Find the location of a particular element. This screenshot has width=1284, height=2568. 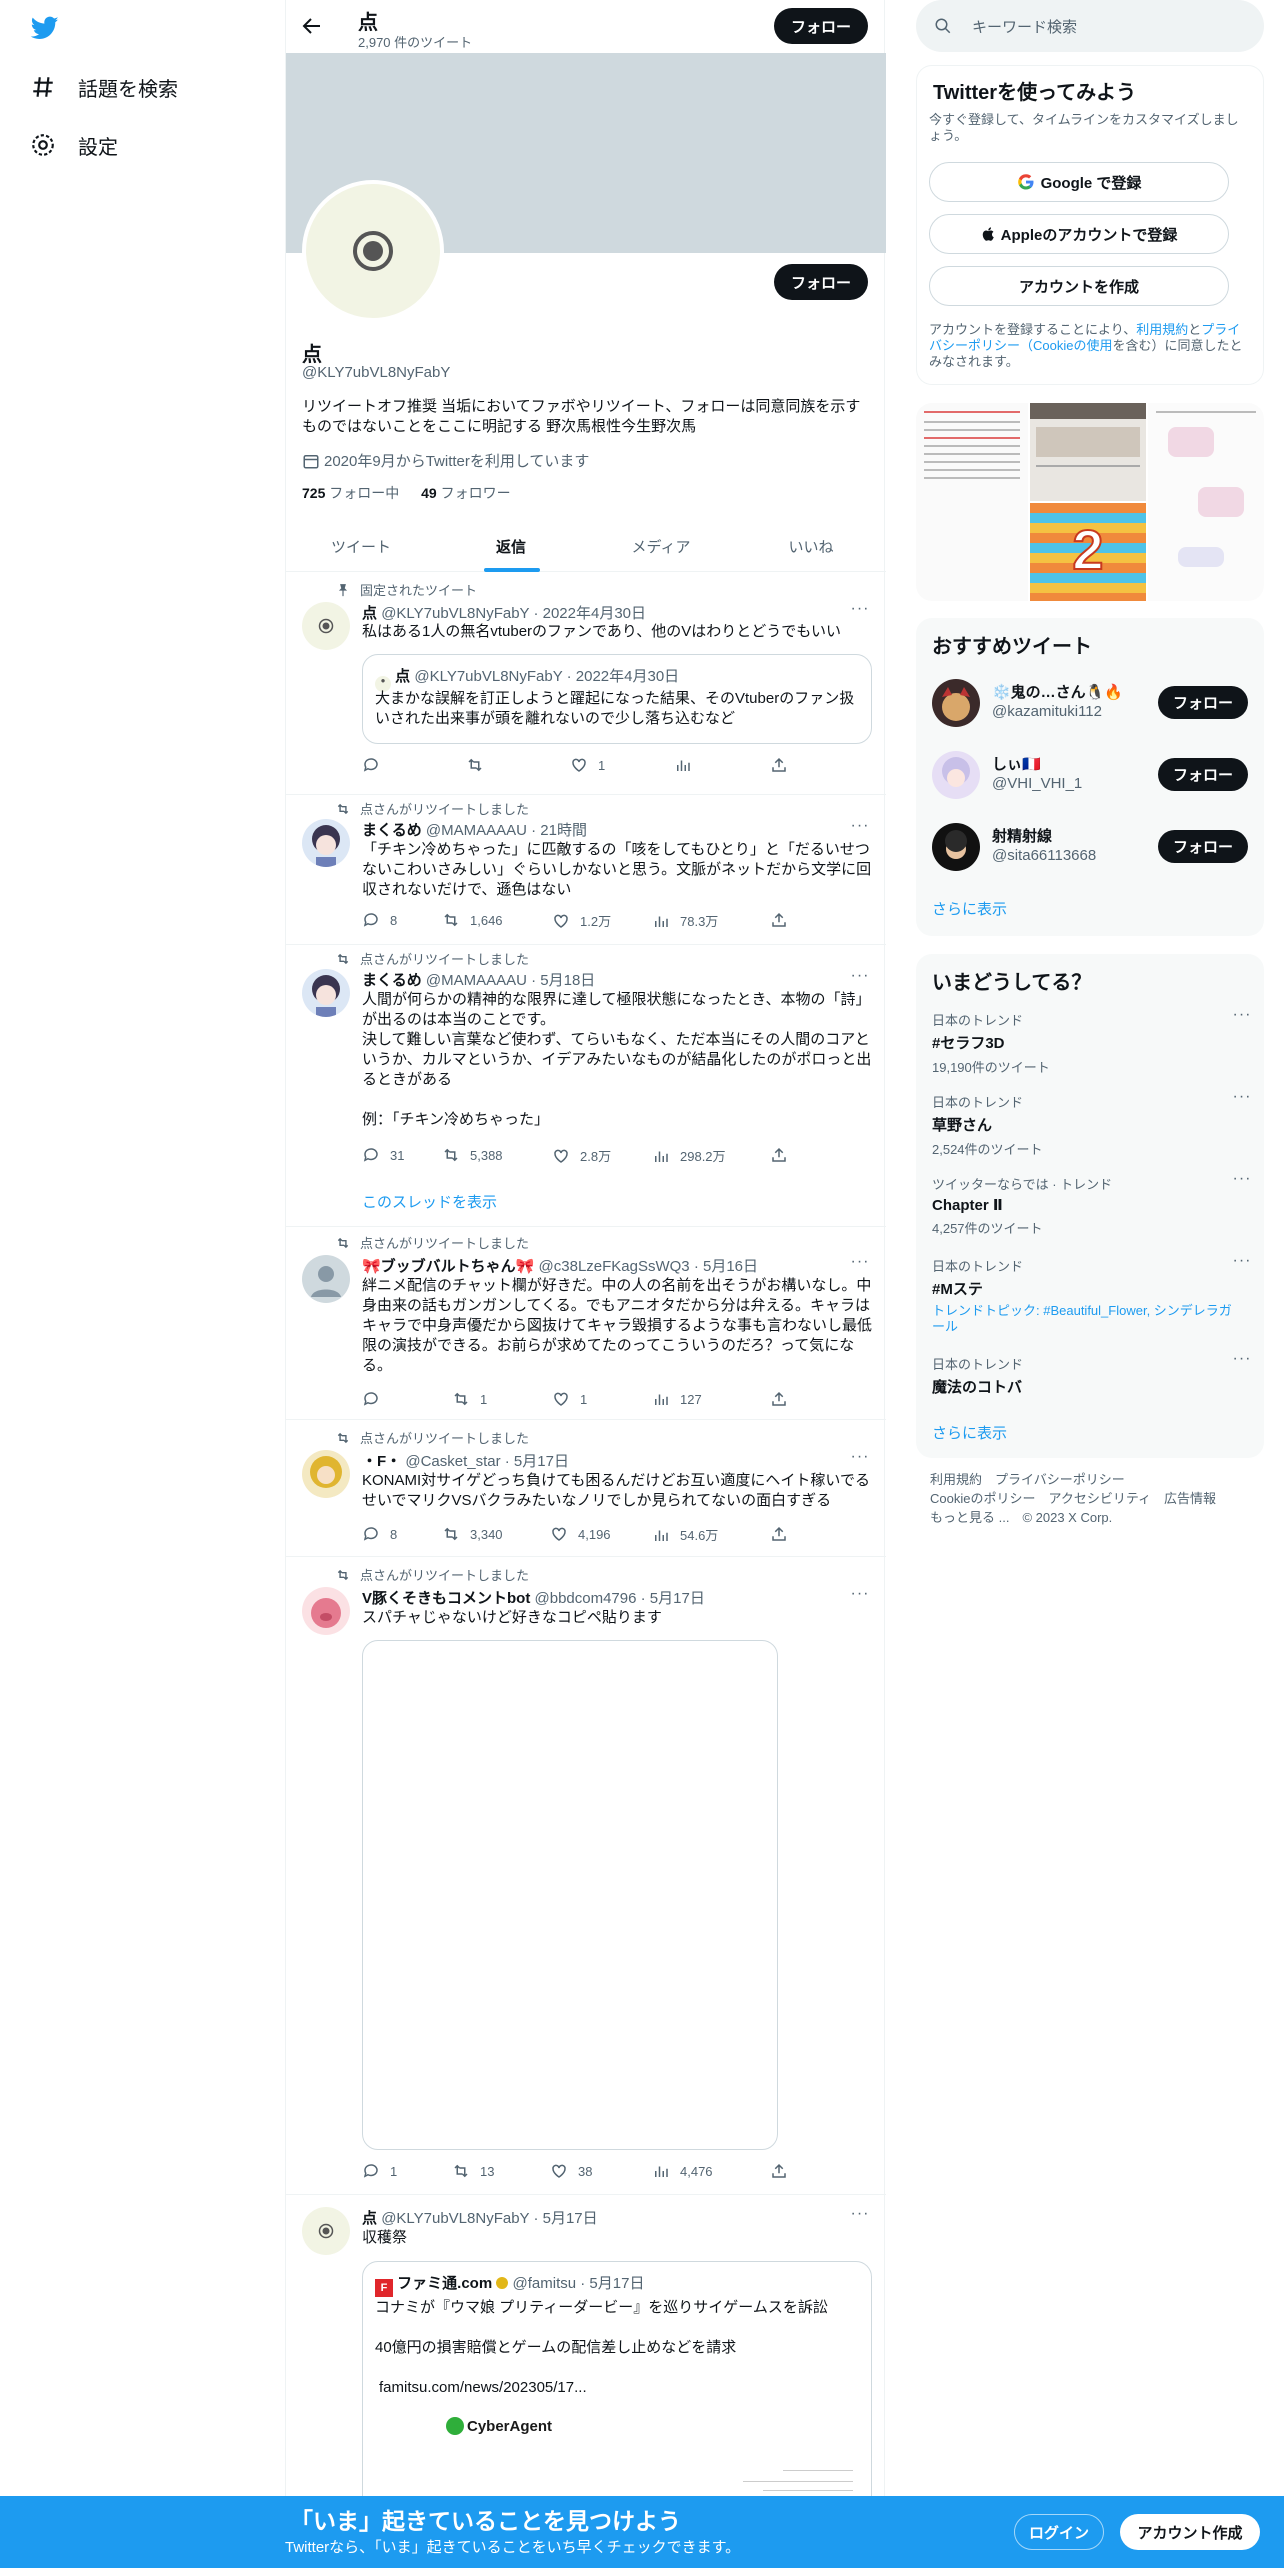

reply-button: 1 is located at coordinates (379, 2171).